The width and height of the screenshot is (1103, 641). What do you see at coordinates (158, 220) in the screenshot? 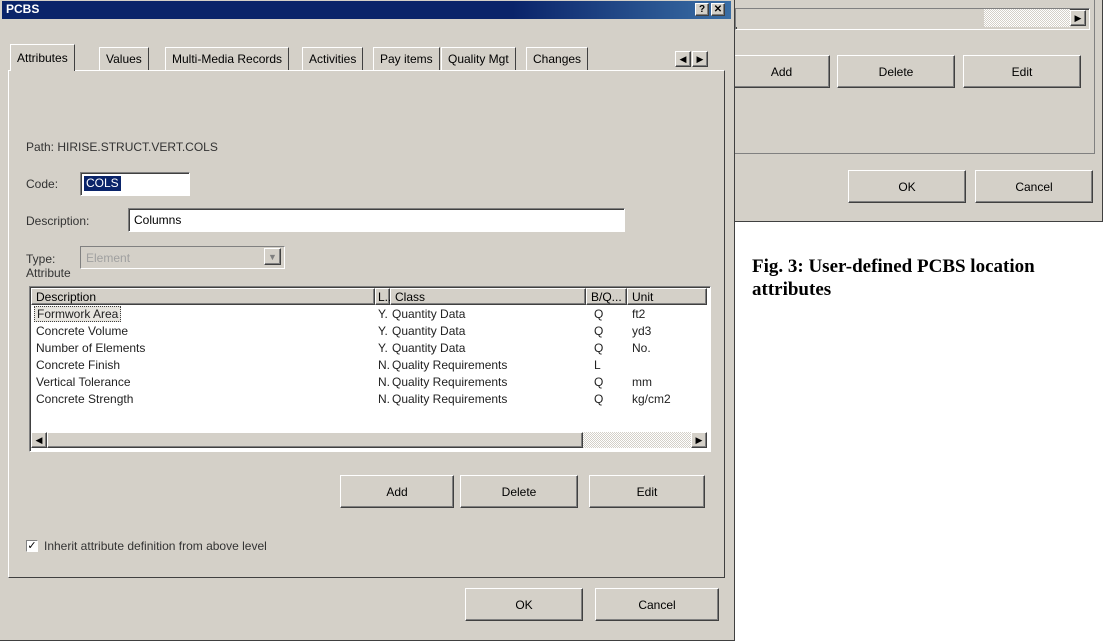
I see `description-value: Columns` at bounding box center [158, 220].